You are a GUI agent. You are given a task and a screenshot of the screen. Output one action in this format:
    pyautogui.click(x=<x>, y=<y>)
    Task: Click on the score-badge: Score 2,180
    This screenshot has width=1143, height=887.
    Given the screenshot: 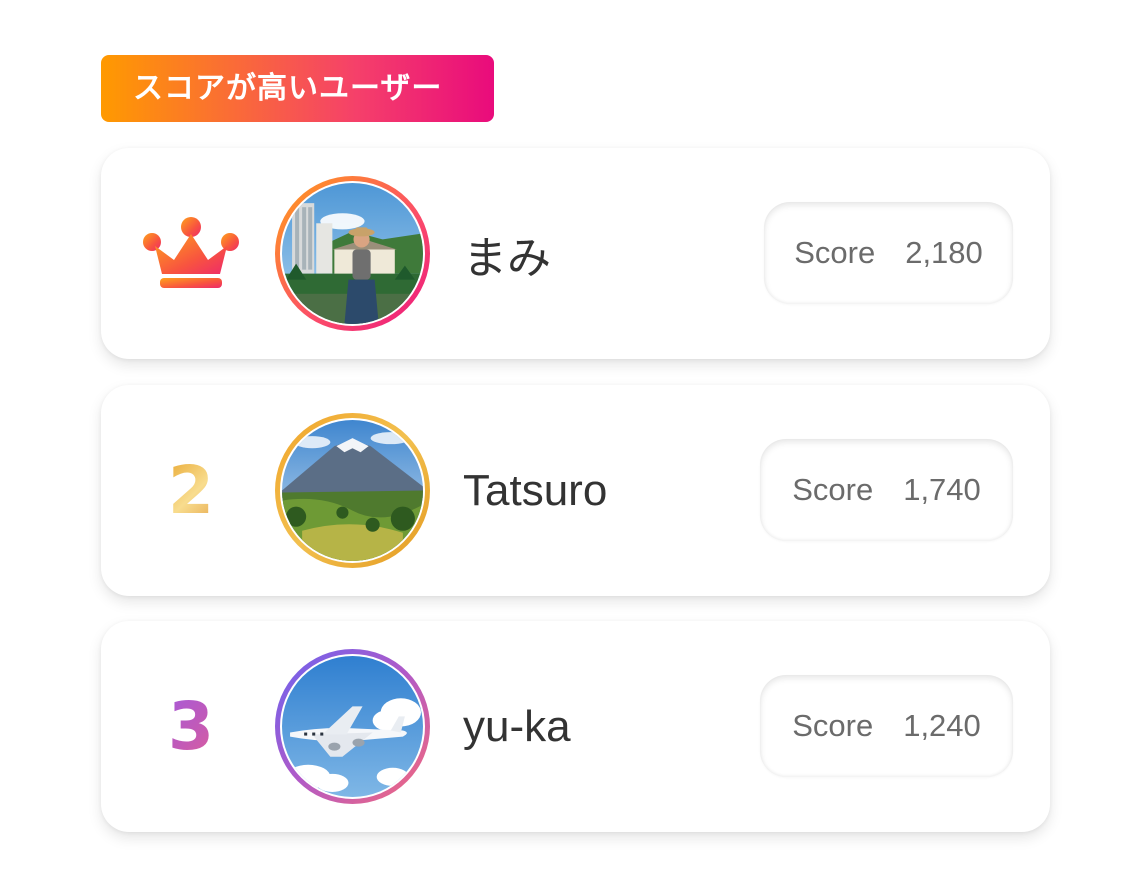 What is the action you would take?
    pyautogui.click(x=888, y=253)
    